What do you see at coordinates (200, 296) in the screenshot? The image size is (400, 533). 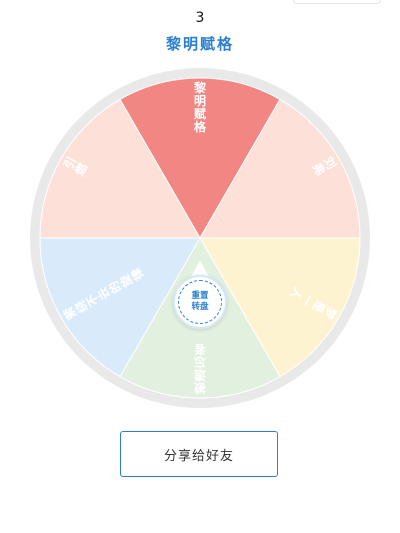 I see `reset-label-line1: 重置` at bounding box center [200, 296].